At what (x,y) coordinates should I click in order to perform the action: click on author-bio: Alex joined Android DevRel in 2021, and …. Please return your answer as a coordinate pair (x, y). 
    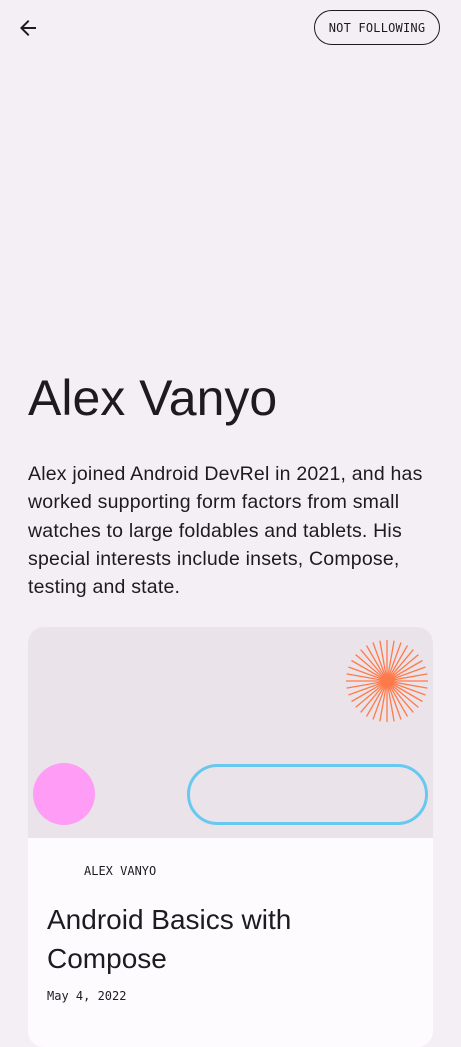
    Looking at the image, I should click on (225, 531).